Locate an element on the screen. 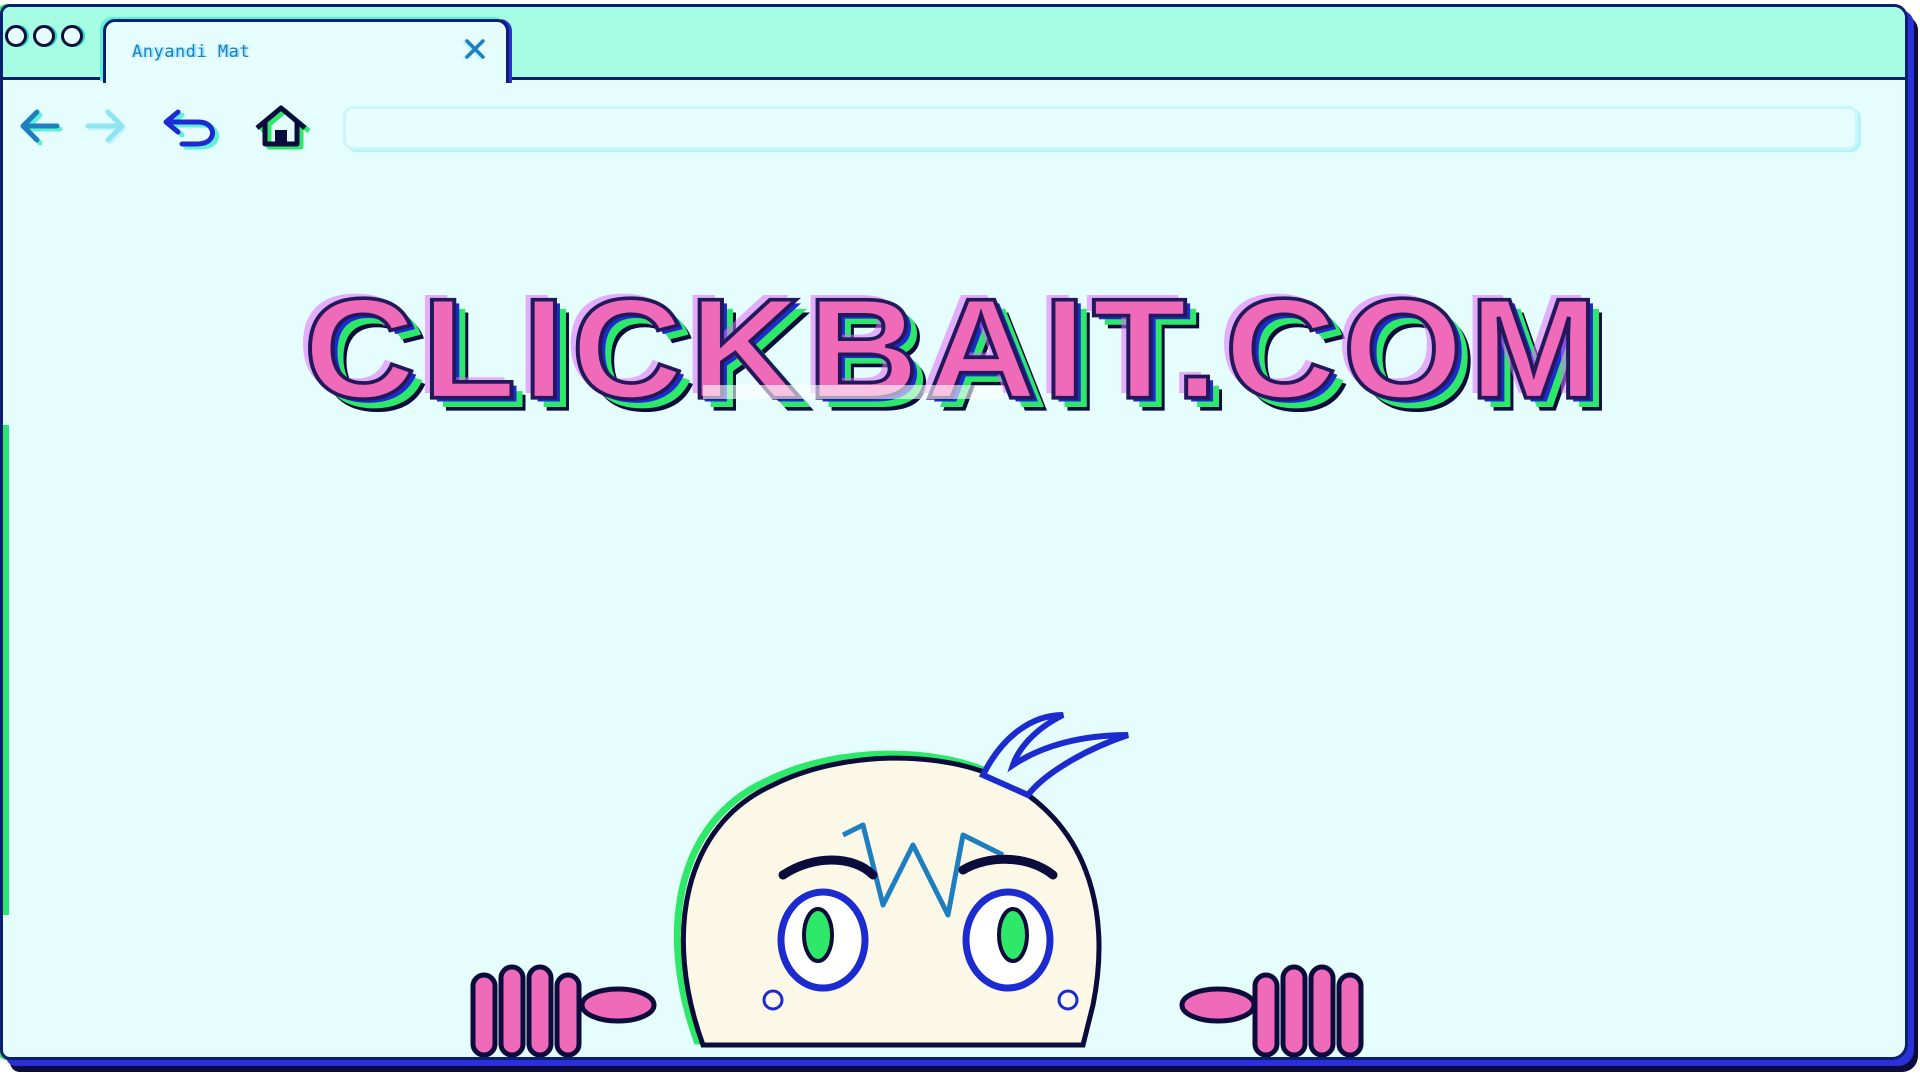  minimize-window-button is located at coordinates (44, 36).